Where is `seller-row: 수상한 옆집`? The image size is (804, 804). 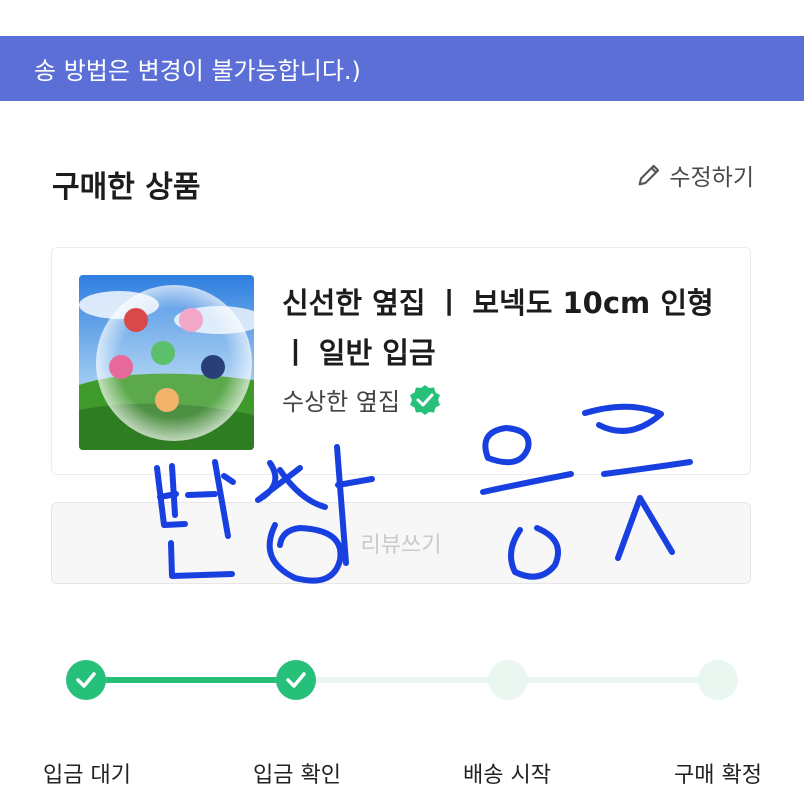 seller-row: 수상한 옆집 is located at coordinates (362, 399).